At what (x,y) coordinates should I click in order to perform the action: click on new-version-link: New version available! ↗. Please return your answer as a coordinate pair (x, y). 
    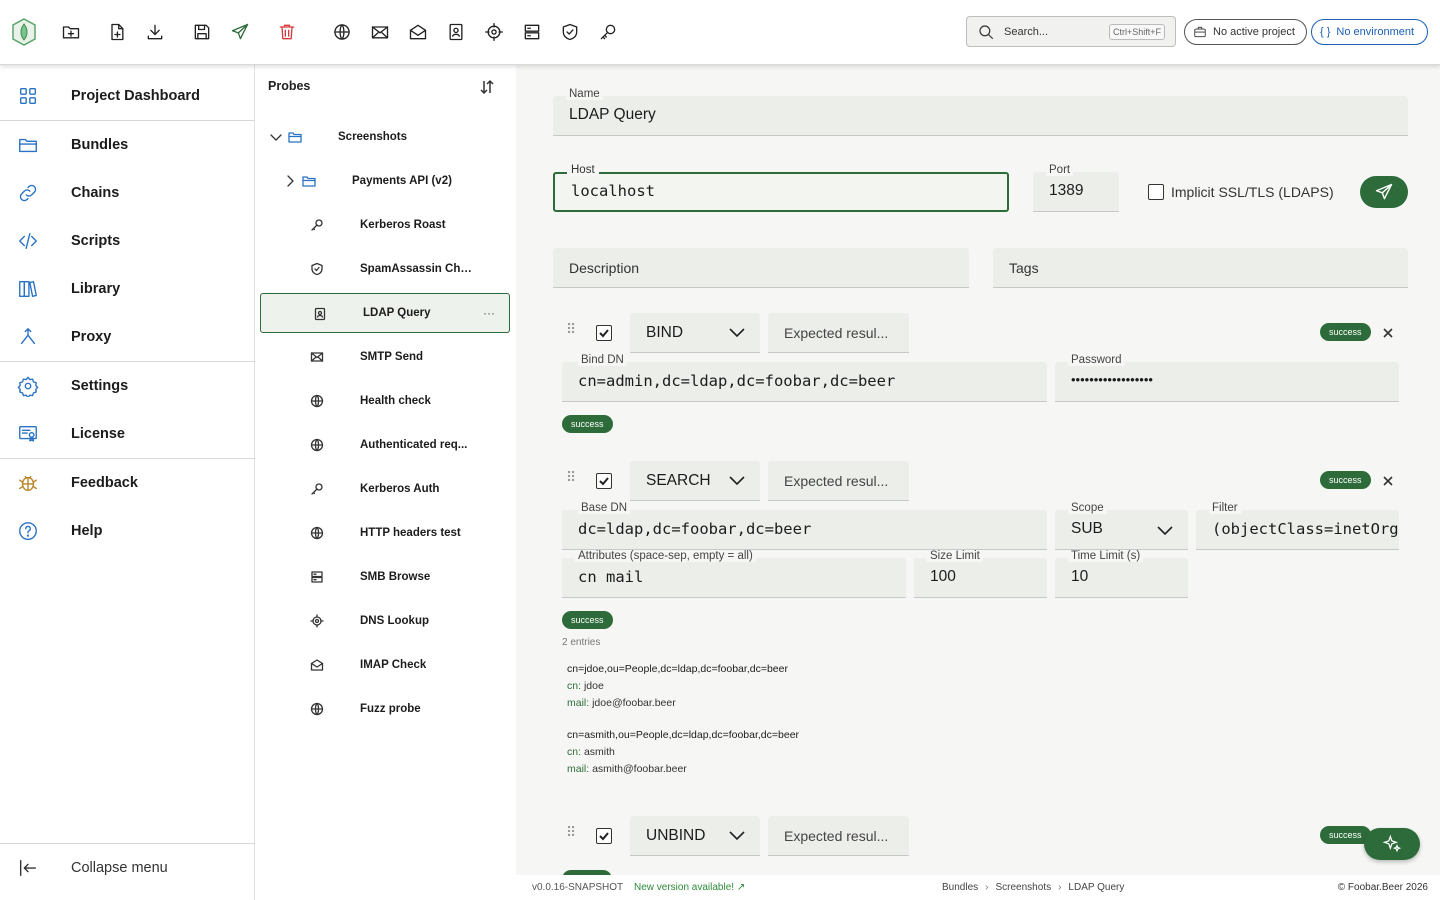
    Looking at the image, I should click on (689, 887).